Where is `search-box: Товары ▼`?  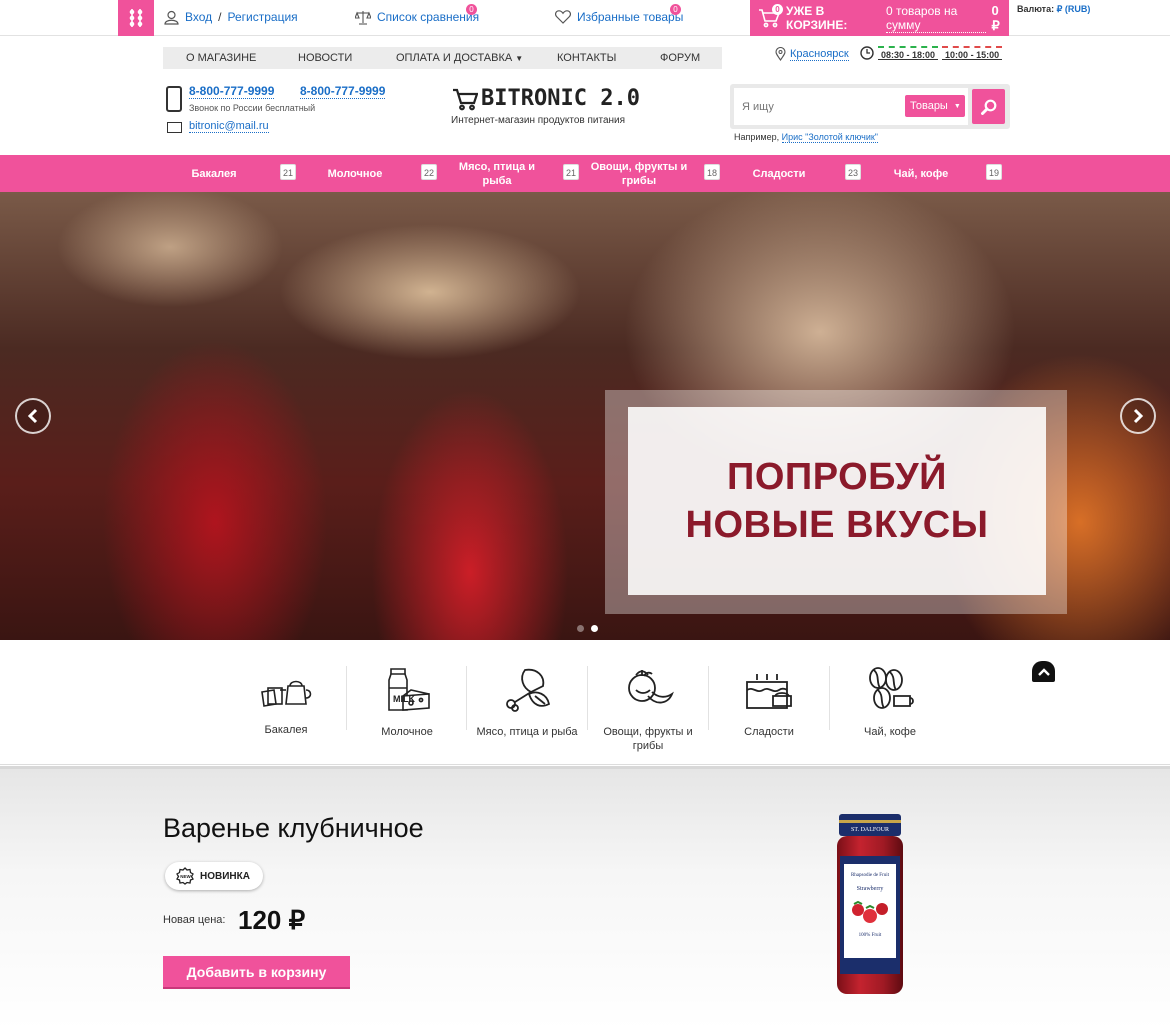 search-box: Товары ▼ is located at coordinates (870, 106).